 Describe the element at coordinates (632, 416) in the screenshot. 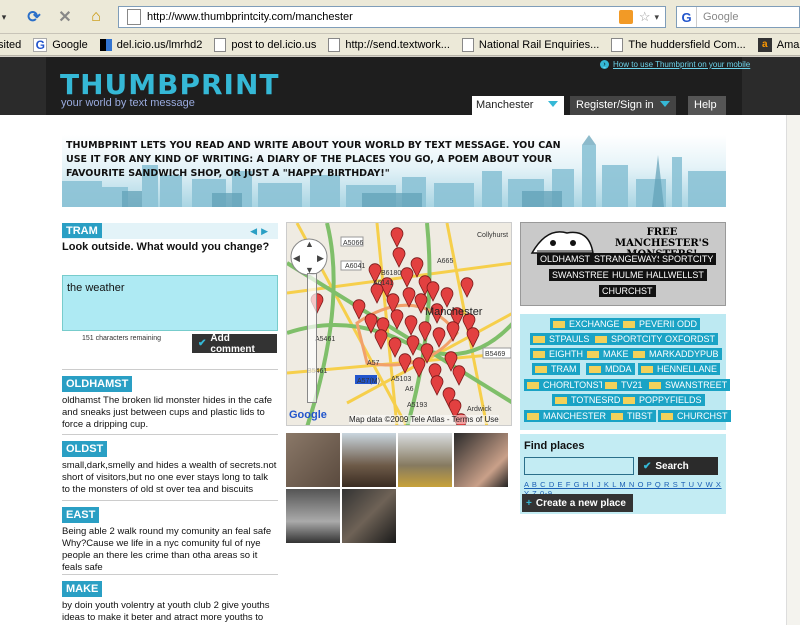

I see `place-tag: TIBST` at that location.